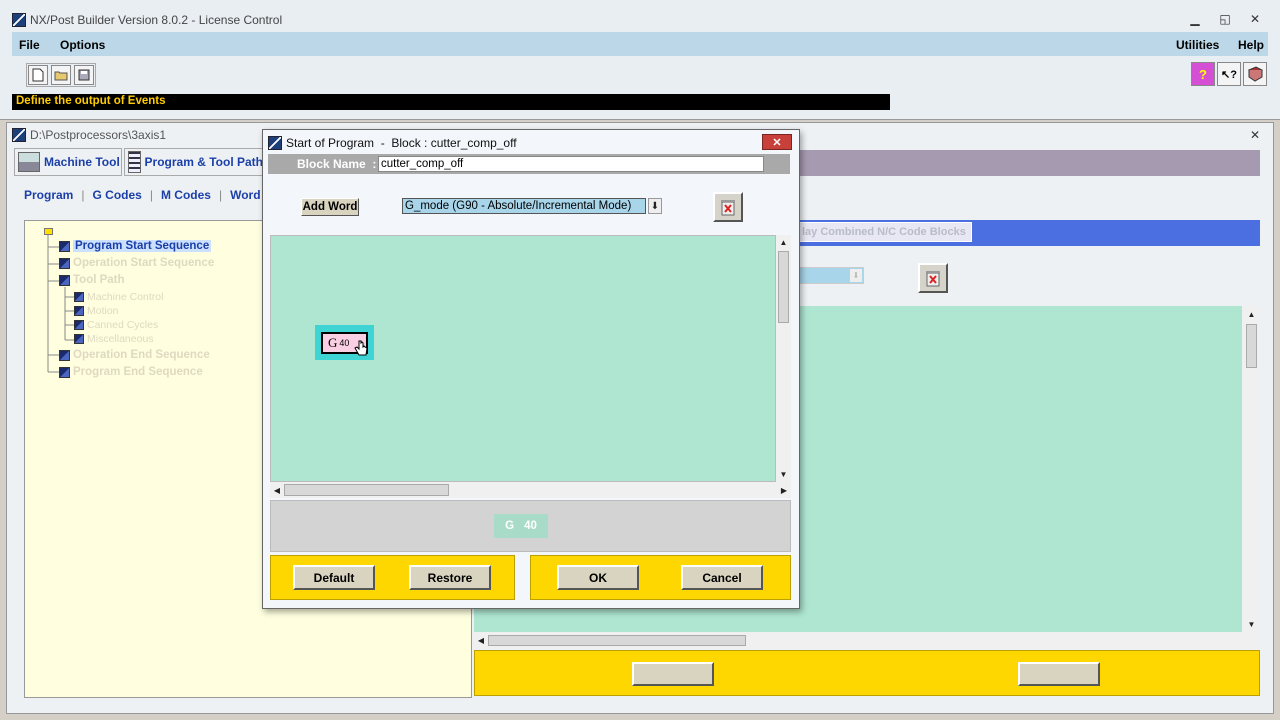 This screenshot has width=1280, height=720. I want to click on bg-scroll-thumb, so click(1251, 346).